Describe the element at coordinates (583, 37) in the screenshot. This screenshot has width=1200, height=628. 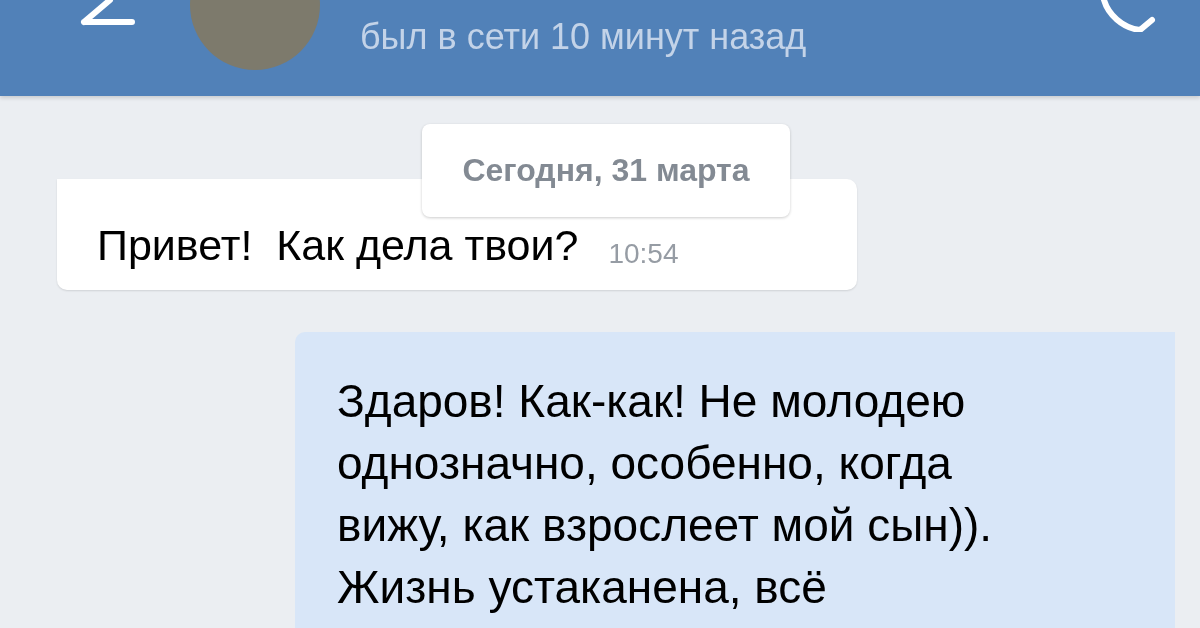
I see `online-status: был в сети 10 минут назад` at that location.